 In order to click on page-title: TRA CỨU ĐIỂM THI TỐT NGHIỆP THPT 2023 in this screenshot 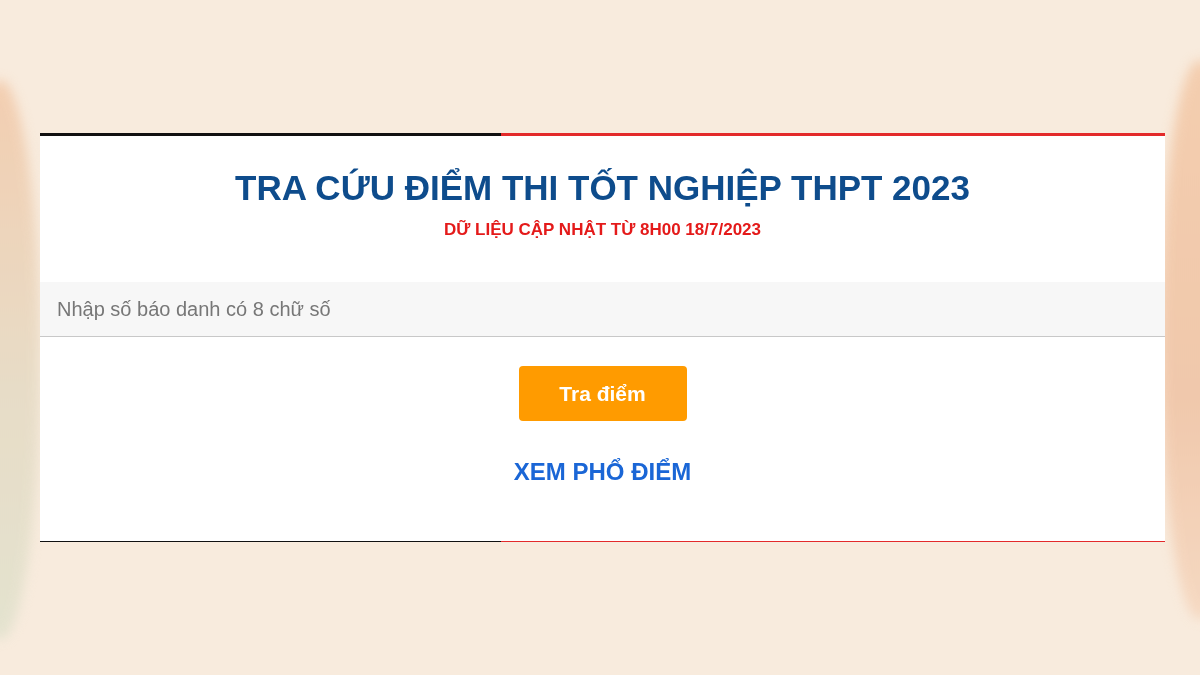, I will do `click(602, 188)`.